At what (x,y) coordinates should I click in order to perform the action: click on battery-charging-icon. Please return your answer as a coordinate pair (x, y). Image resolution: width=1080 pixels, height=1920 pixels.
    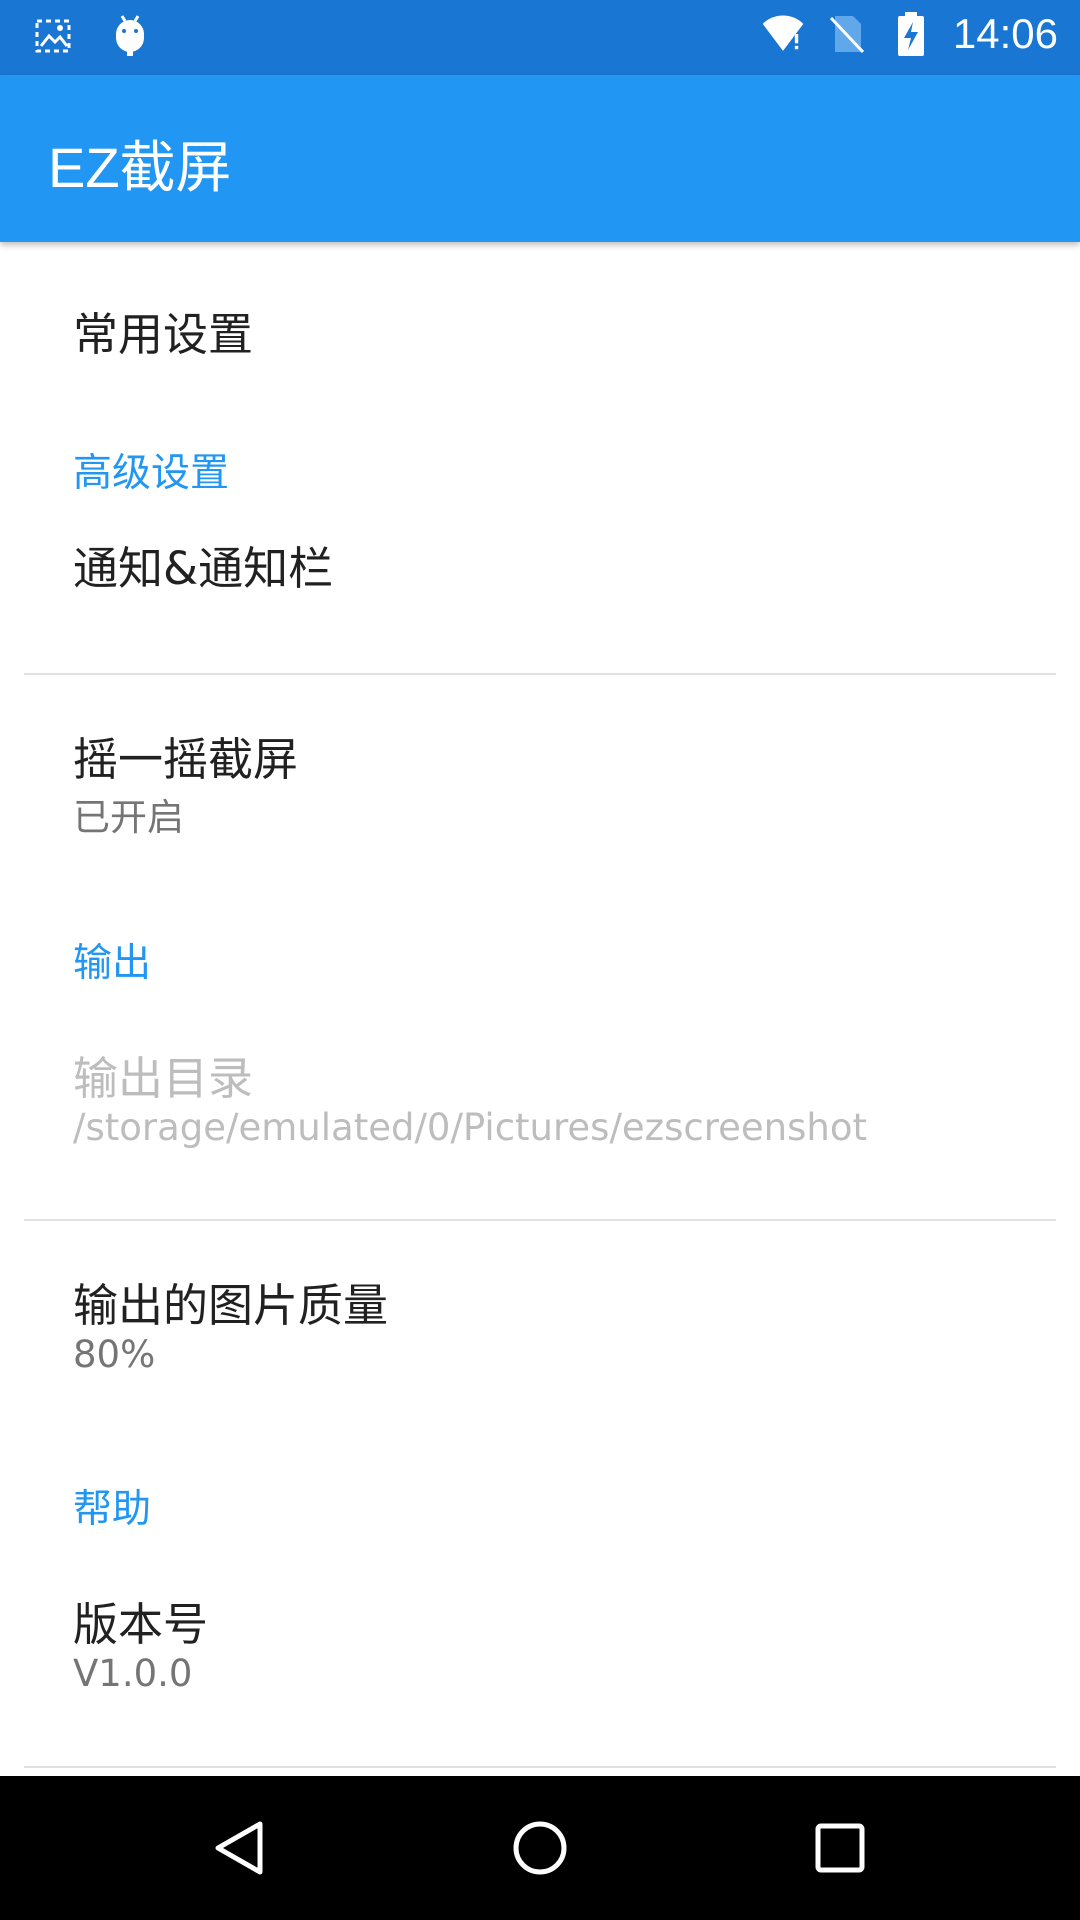
    Looking at the image, I should click on (911, 34).